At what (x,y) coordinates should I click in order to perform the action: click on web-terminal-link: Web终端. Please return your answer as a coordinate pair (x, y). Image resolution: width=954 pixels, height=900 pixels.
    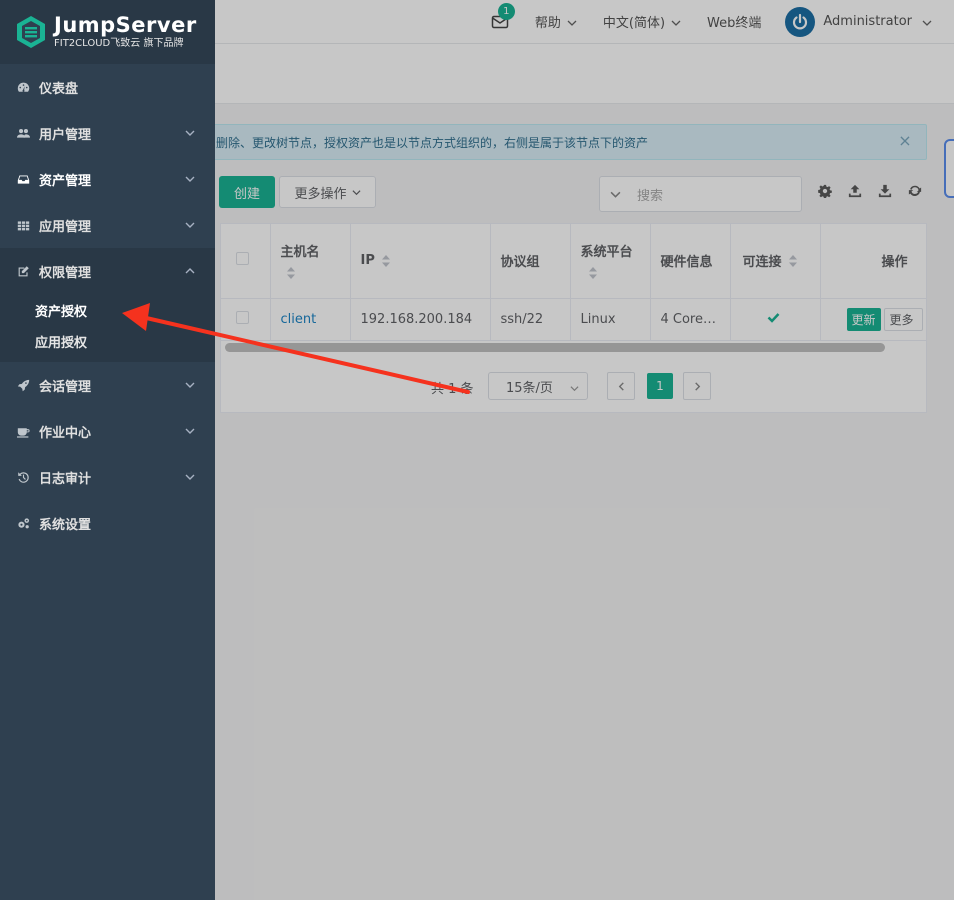
    Looking at the image, I should click on (734, 21).